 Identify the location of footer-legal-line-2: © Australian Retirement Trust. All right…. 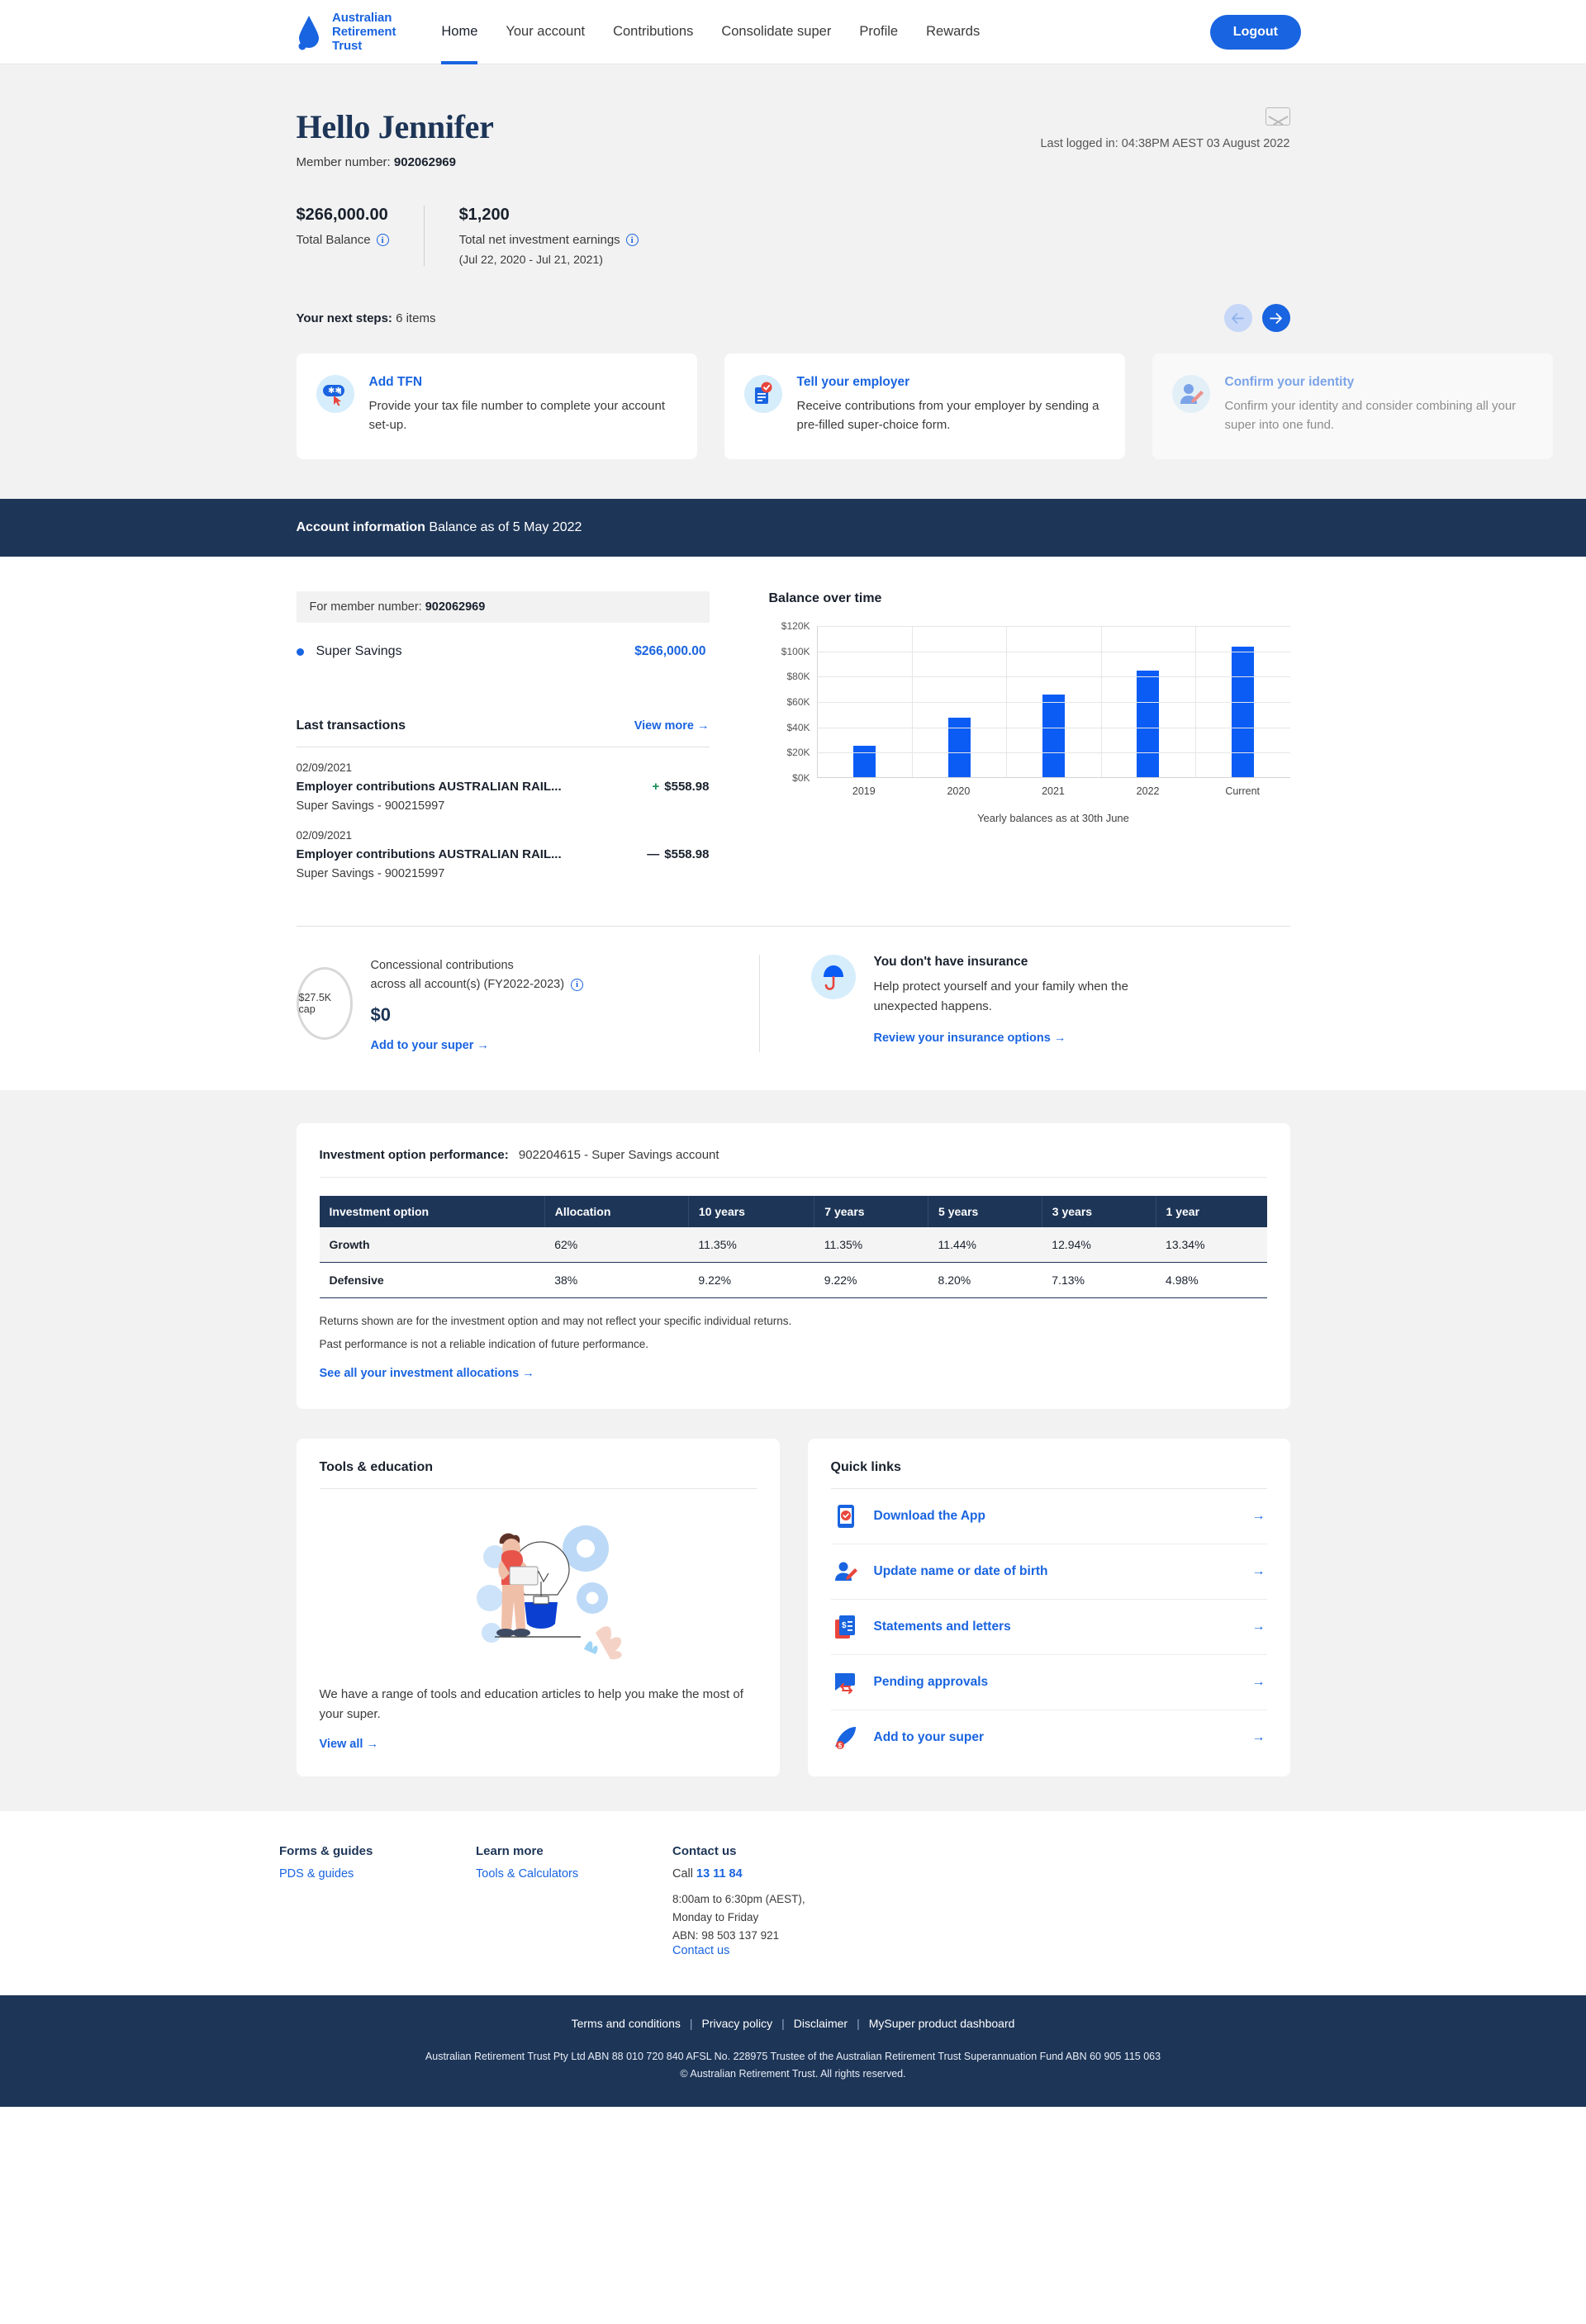
(793, 2073).